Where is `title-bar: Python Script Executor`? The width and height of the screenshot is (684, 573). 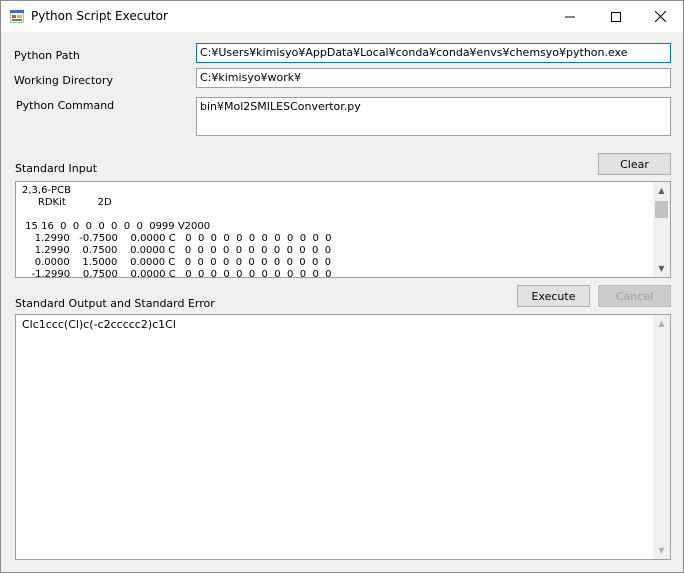
title-bar: Python Script Executor is located at coordinates (342, 16).